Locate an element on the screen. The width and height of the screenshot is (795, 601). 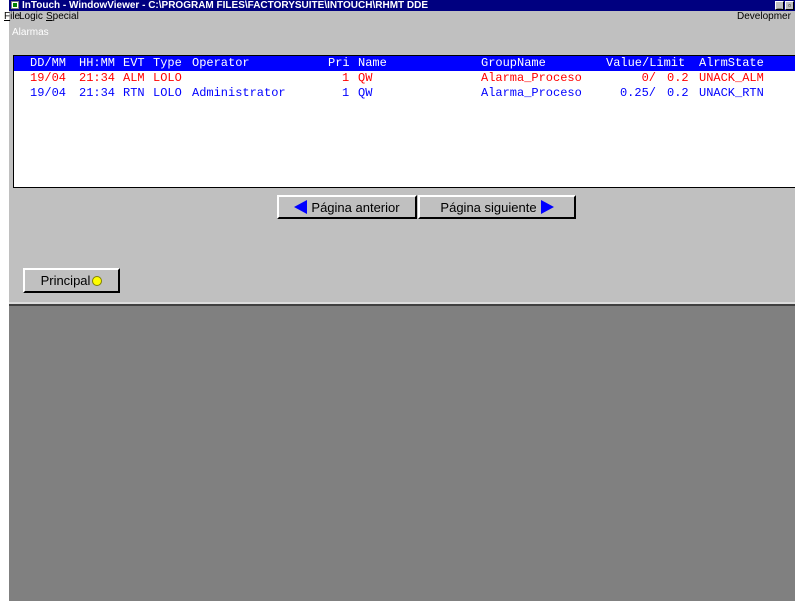
alarm-evt: ALM is located at coordinates (134, 78).